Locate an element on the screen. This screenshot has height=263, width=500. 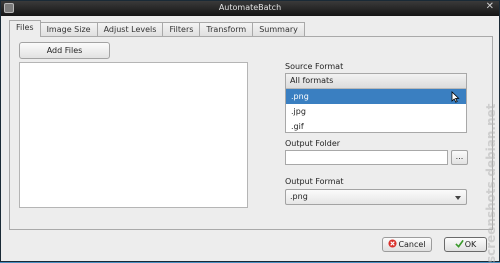
tab-summary: Summary is located at coordinates (278, 29).